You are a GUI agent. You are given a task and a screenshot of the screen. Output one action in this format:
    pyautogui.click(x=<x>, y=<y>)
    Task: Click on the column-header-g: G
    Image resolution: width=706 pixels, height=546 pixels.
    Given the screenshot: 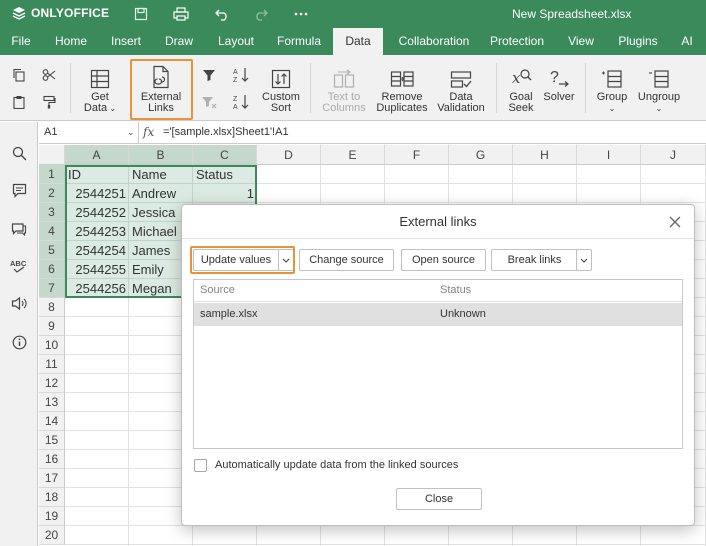 What is the action you would take?
    pyautogui.click(x=481, y=155)
    